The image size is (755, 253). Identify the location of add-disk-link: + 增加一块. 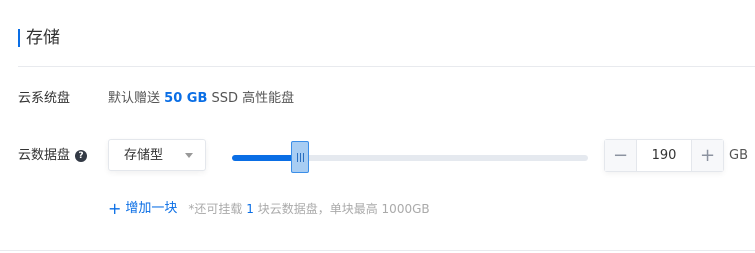
(142, 209).